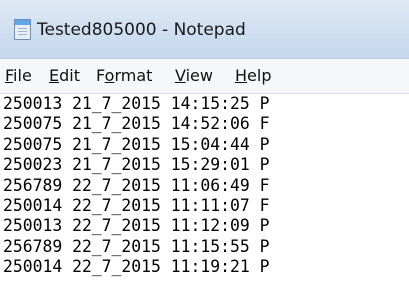 This screenshot has height=306, width=409. I want to click on menu-file: File, so click(18, 76).